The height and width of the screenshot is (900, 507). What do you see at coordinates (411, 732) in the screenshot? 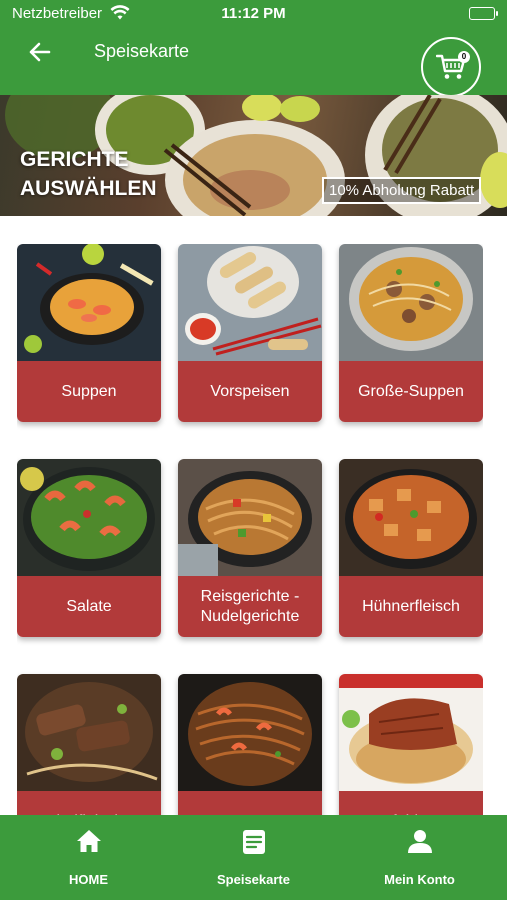
I see `duck-photo-icon` at bounding box center [411, 732].